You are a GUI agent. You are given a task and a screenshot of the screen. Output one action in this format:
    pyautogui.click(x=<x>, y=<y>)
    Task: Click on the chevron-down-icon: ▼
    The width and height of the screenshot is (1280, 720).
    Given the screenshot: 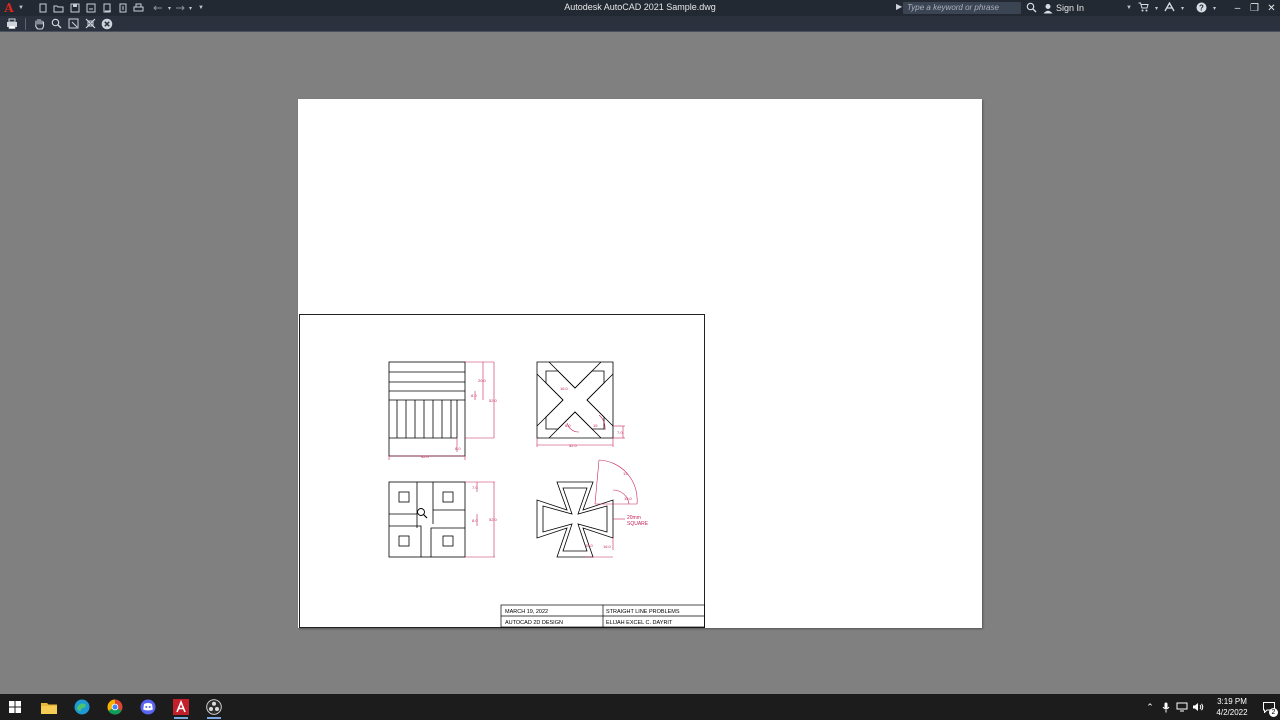 What is the action you would take?
    pyautogui.click(x=21, y=8)
    